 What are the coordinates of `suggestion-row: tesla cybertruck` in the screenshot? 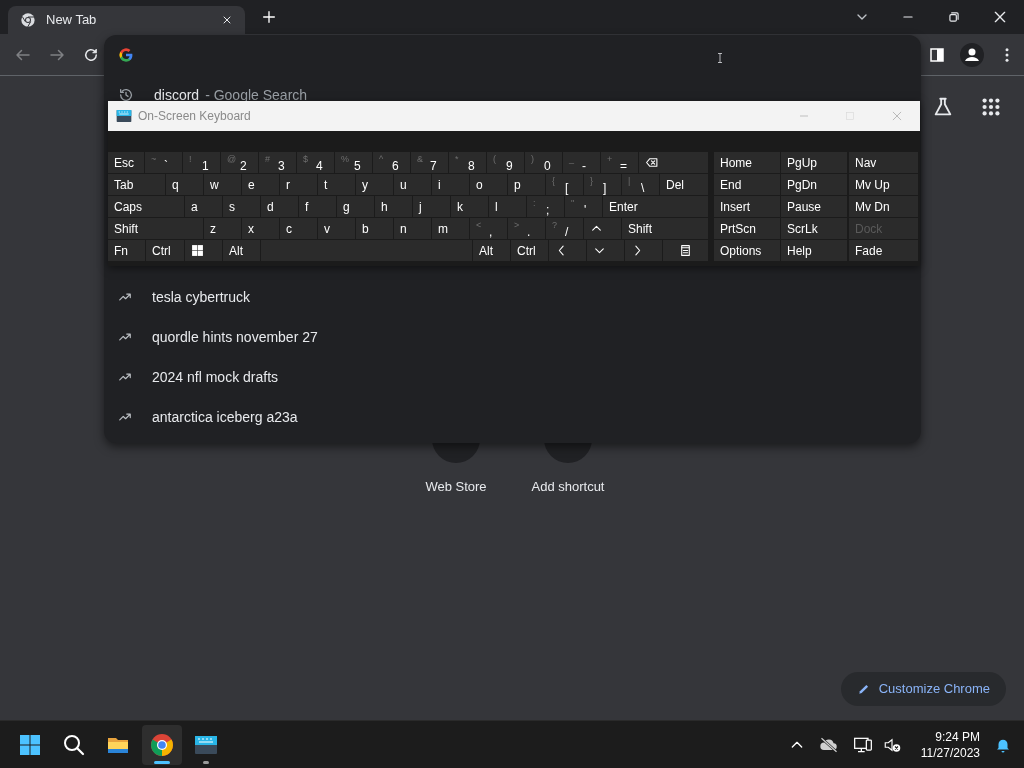 It's located at (512, 297).